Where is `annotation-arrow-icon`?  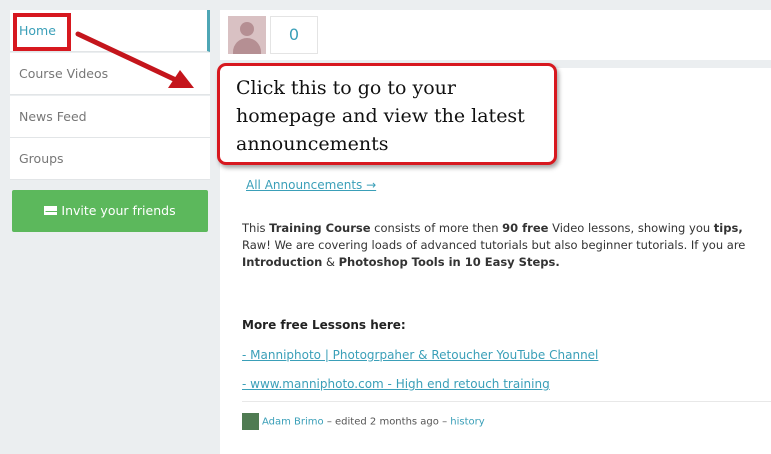 annotation-arrow-icon is located at coordinates (134, 59).